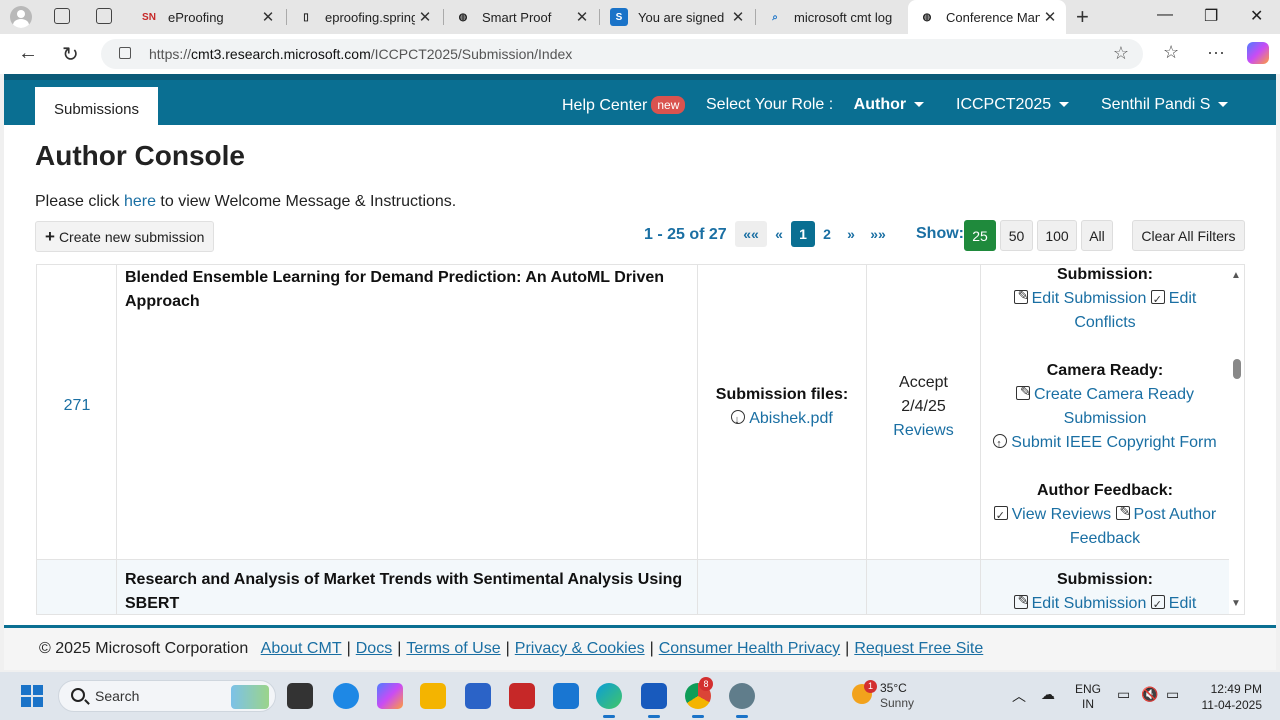 Image resolution: width=1280 pixels, height=720 pixels. What do you see at coordinates (96, 109) in the screenshot?
I see `tab-submissions: Submissions` at bounding box center [96, 109].